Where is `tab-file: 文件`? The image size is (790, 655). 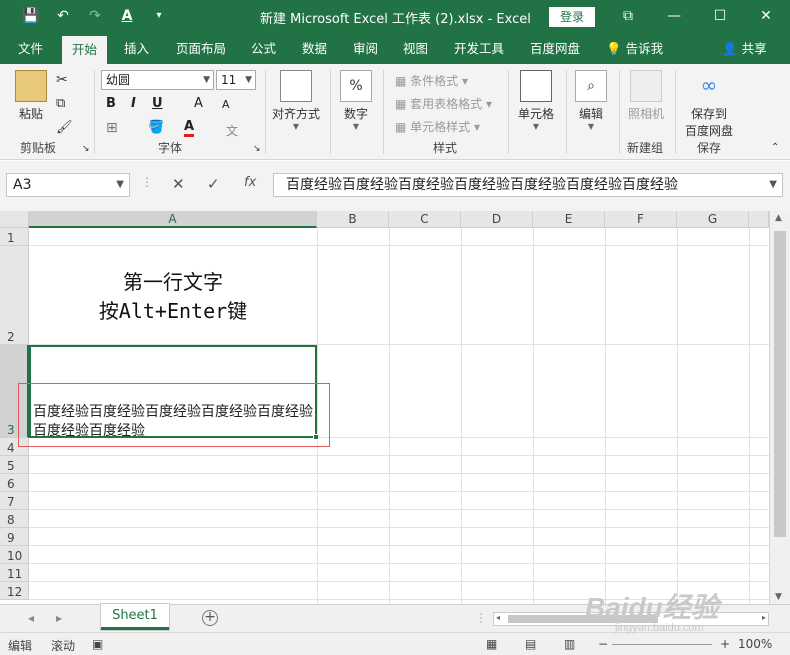
tab-file: 文件 is located at coordinates (30, 49).